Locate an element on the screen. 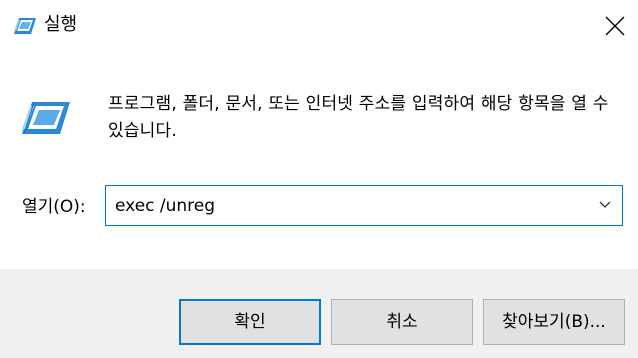 This screenshot has width=638, height=358. close-icon is located at coordinates (615, 26).